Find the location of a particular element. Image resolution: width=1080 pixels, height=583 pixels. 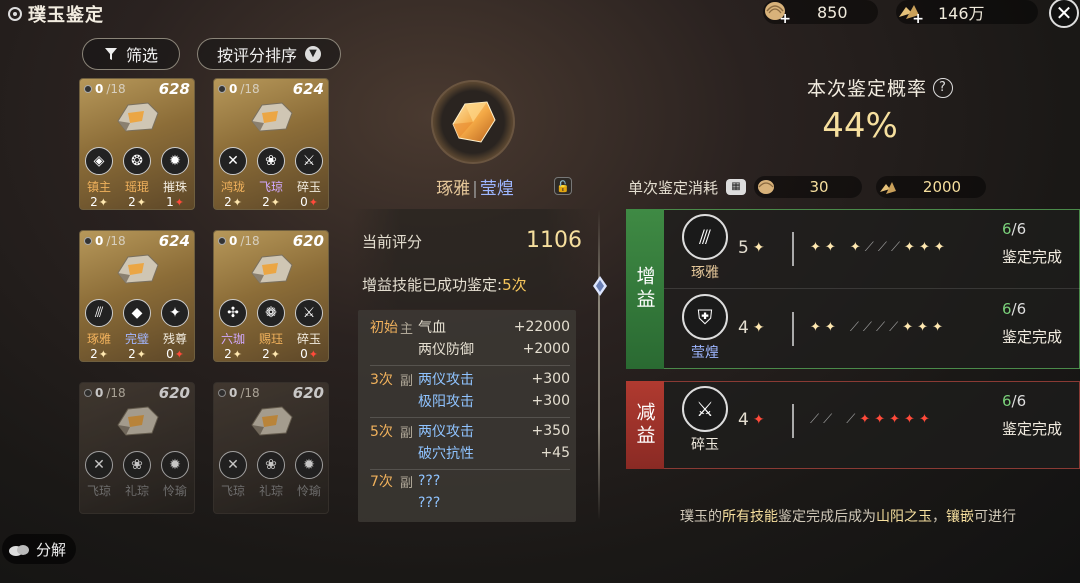

attribute-stage: 5次 is located at coordinates (381, 432).